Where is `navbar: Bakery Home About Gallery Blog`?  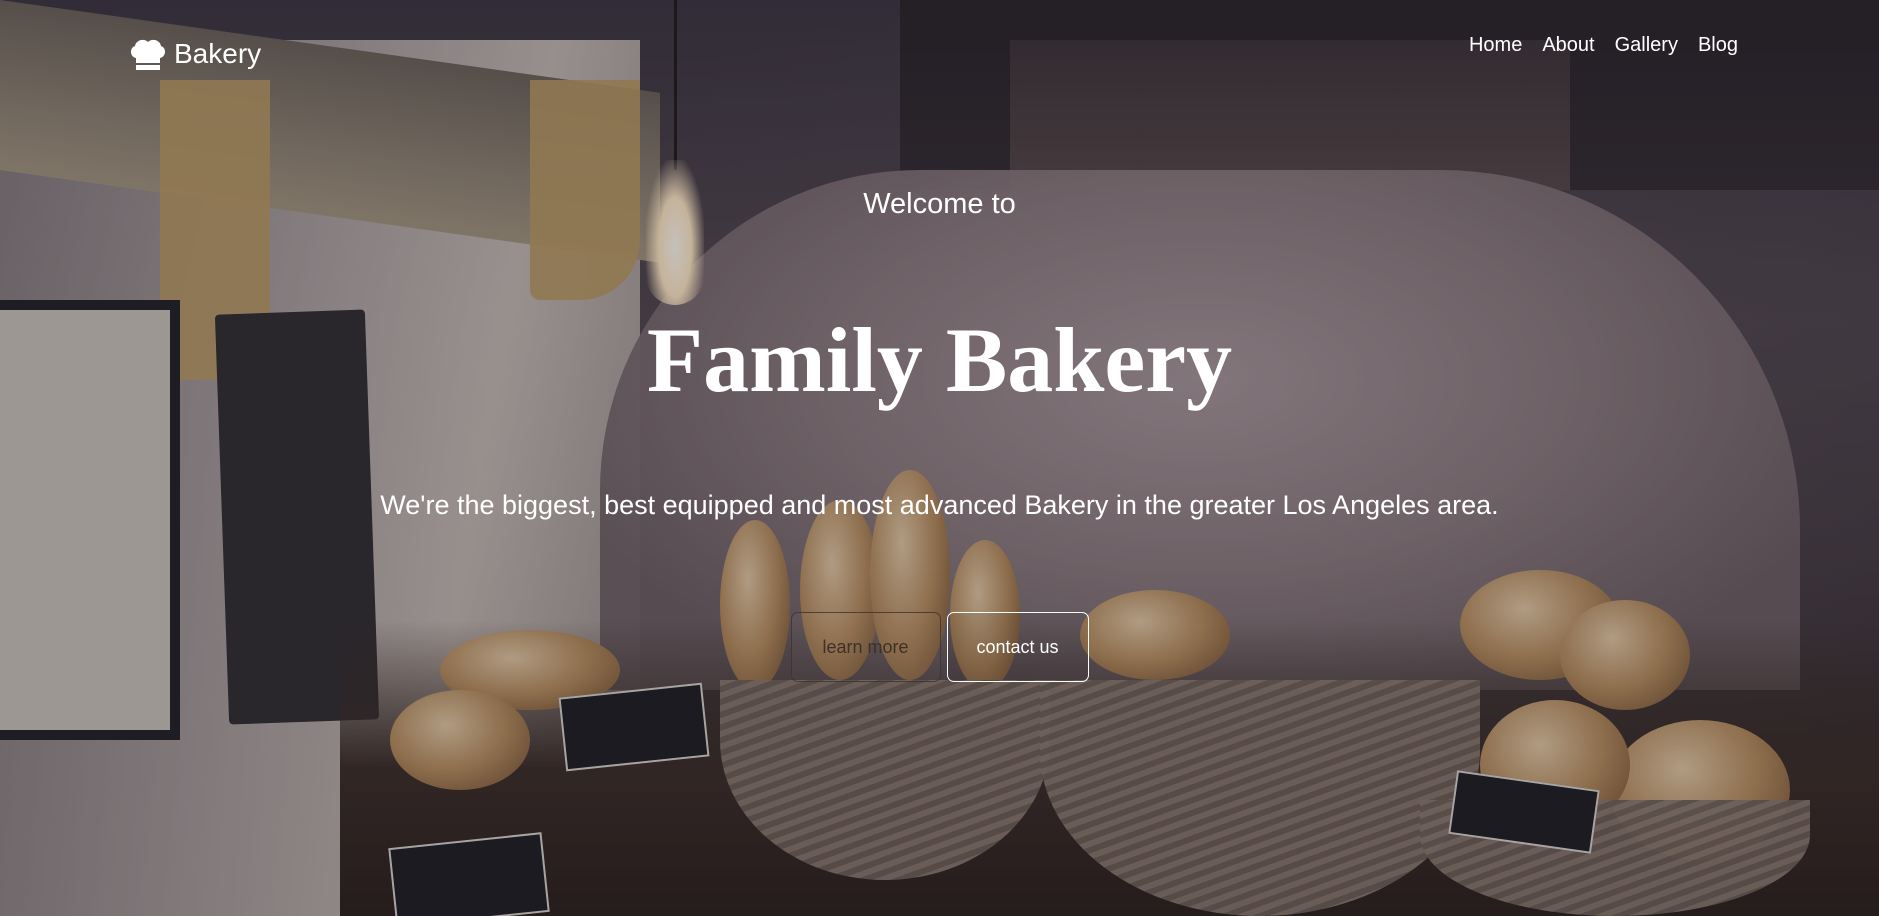
navbar: Bakery Home About Gallery Blog is located at coordinates (939, 48).